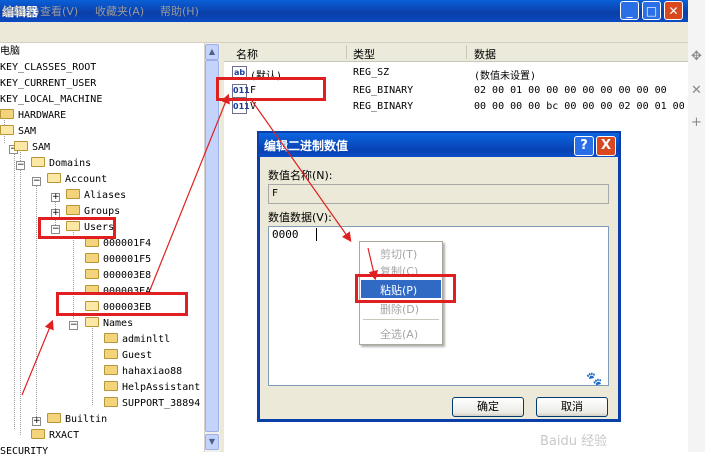 The image size is (705, 459). What do you see at coordinates (189, 192) in the screenshot?
I see `arrow-to-value` at bounding box center [189, 192].